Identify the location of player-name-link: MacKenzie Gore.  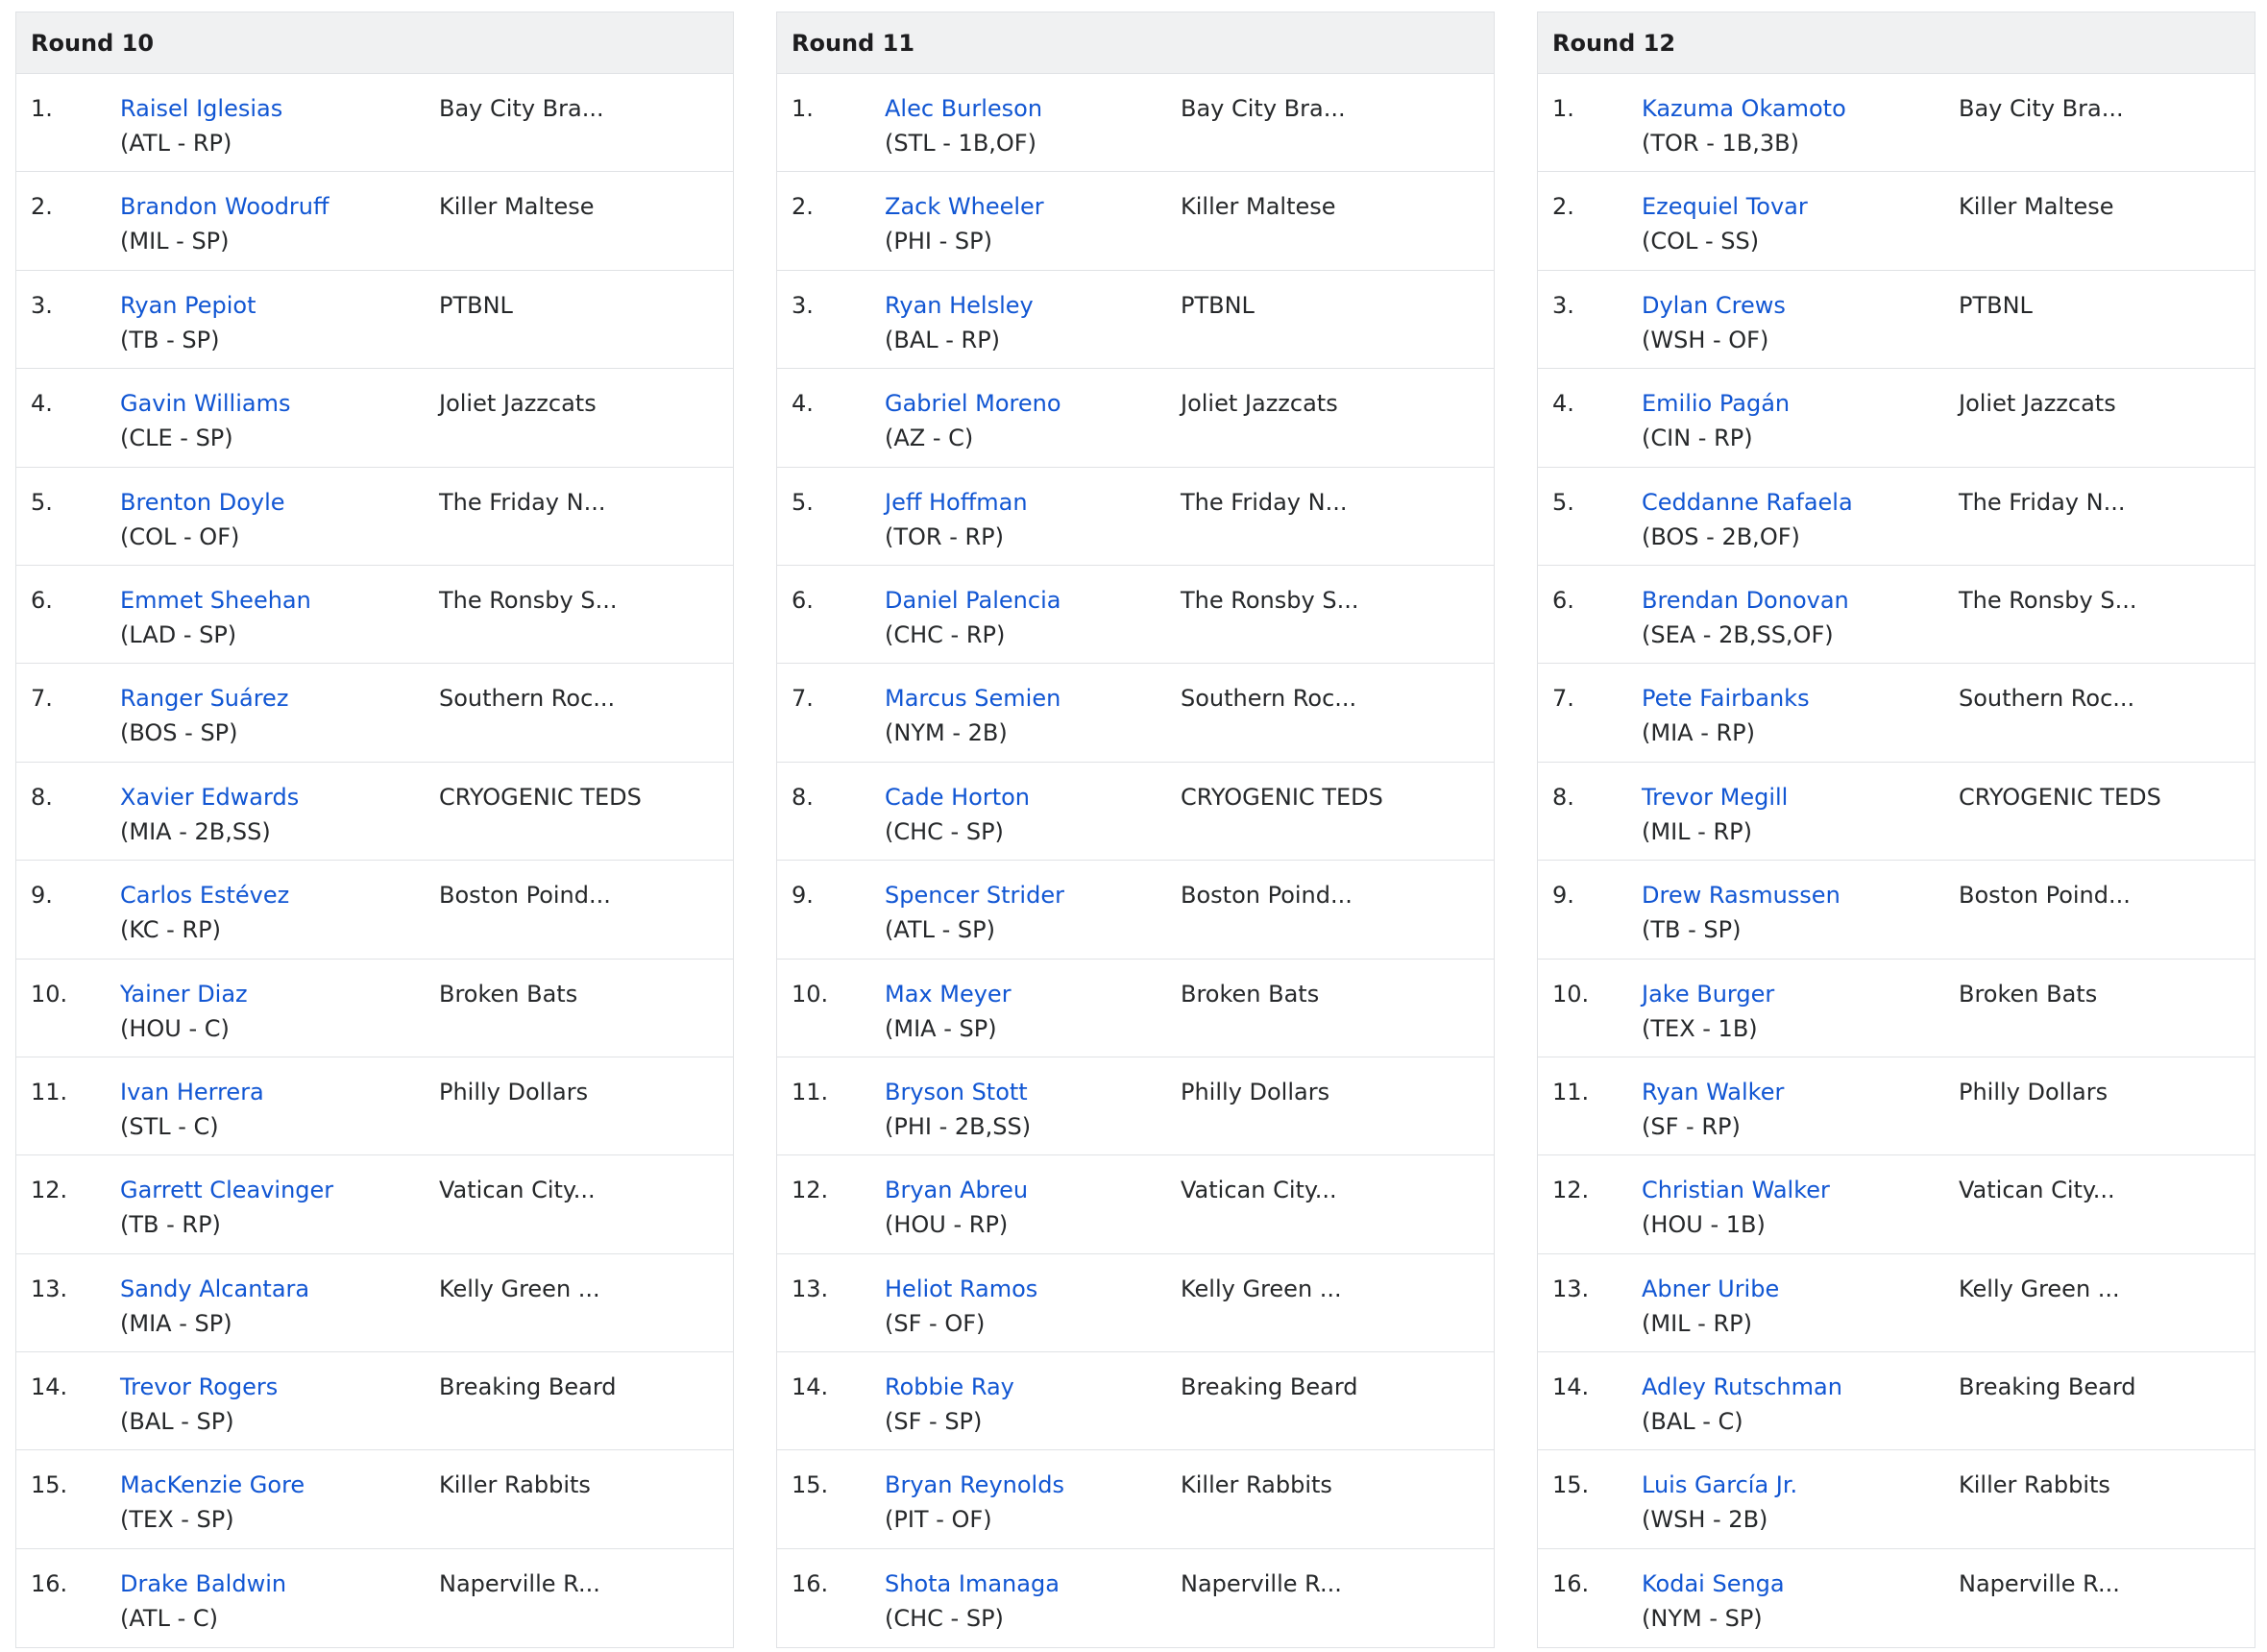
(213, 1485).